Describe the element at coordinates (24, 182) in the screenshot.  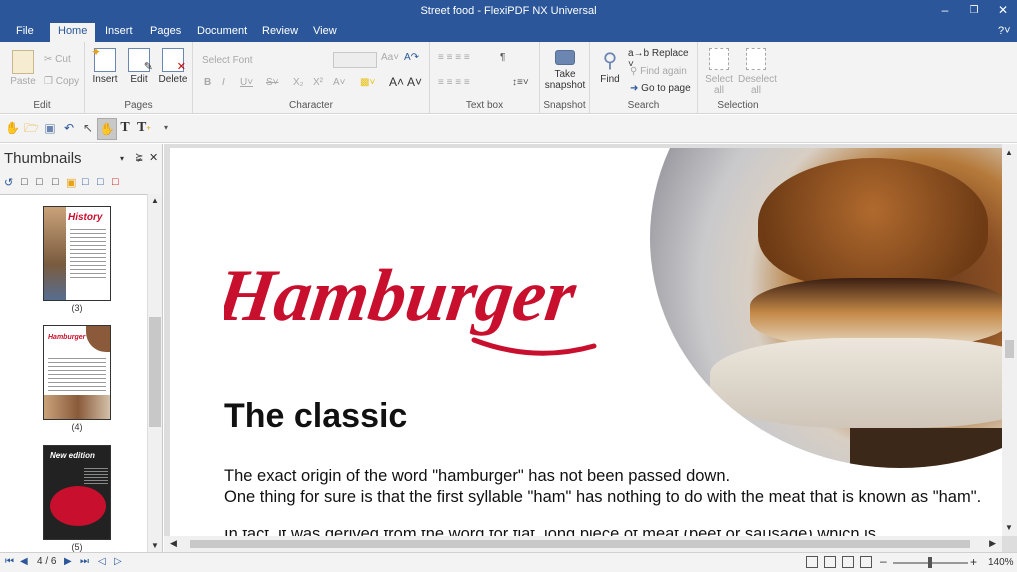
I see `insert-page-thumb-icon: □` at that location.